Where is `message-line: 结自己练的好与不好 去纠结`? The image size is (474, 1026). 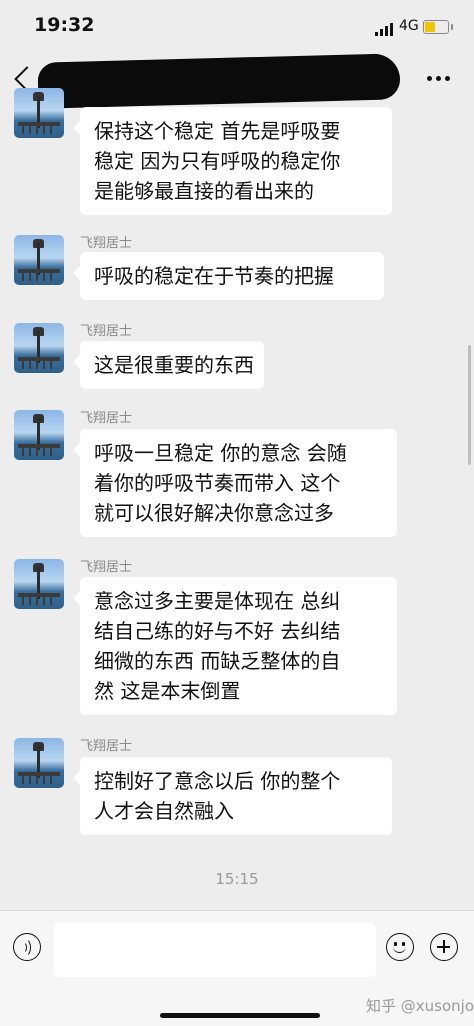 message-line: 结自己练的好与不好 去纠结 is located at coordinates (217, 631).